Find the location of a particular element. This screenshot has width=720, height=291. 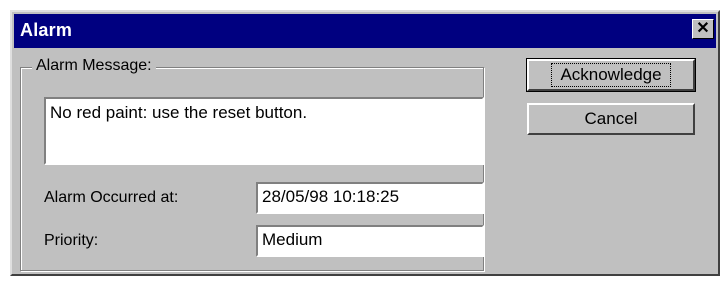

acknowledge-button: Acknowledge is located at coordinates (611, 75).